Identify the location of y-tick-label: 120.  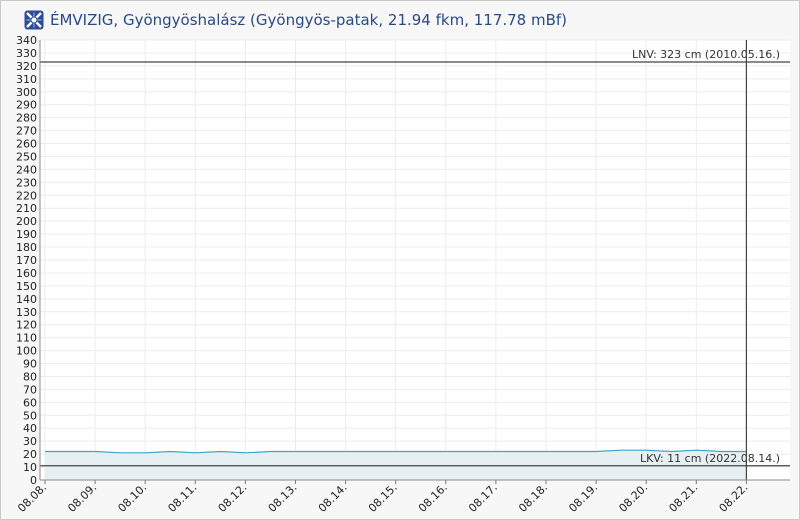
(26, 325).